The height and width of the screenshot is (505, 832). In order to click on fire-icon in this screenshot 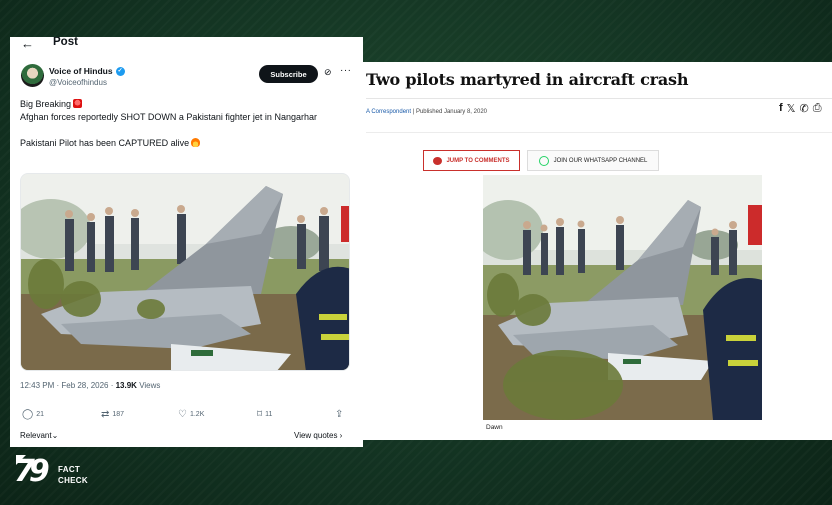, I will do `click(196, 142)`.